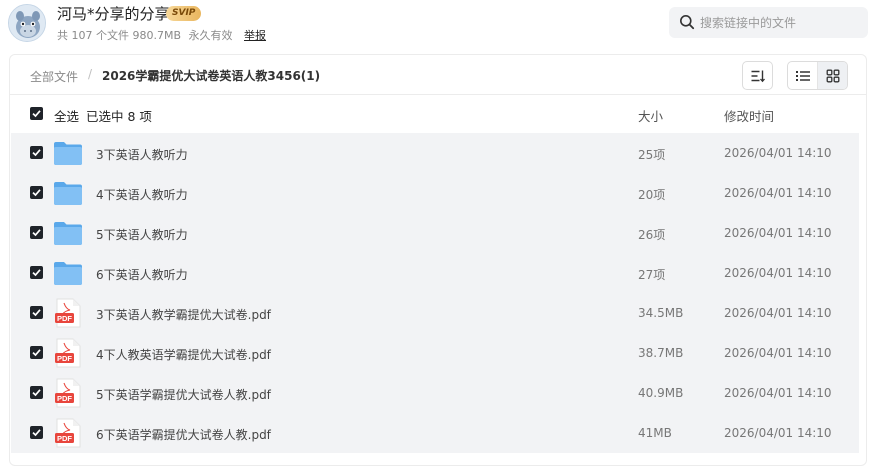 The height and width of the screenshot is (470, 869). What do you see at coordinates (119, 116) in the screenshot?
I see `selected-count: 已选中 8 项` at bounding box center [119, 116].